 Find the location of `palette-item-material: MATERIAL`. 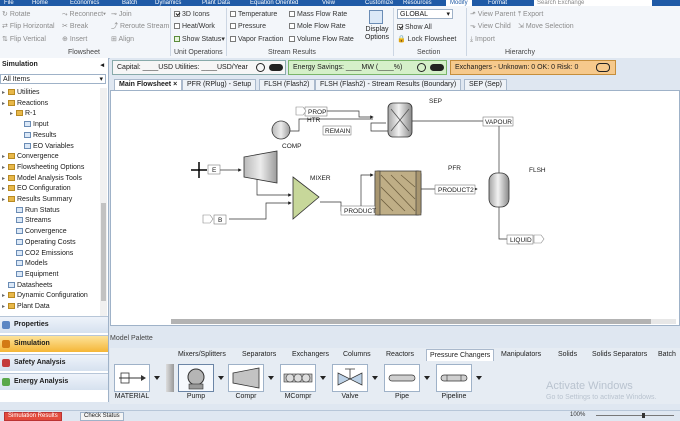

palette-item-material: MATERIAL is located at coordinates (132, 383).